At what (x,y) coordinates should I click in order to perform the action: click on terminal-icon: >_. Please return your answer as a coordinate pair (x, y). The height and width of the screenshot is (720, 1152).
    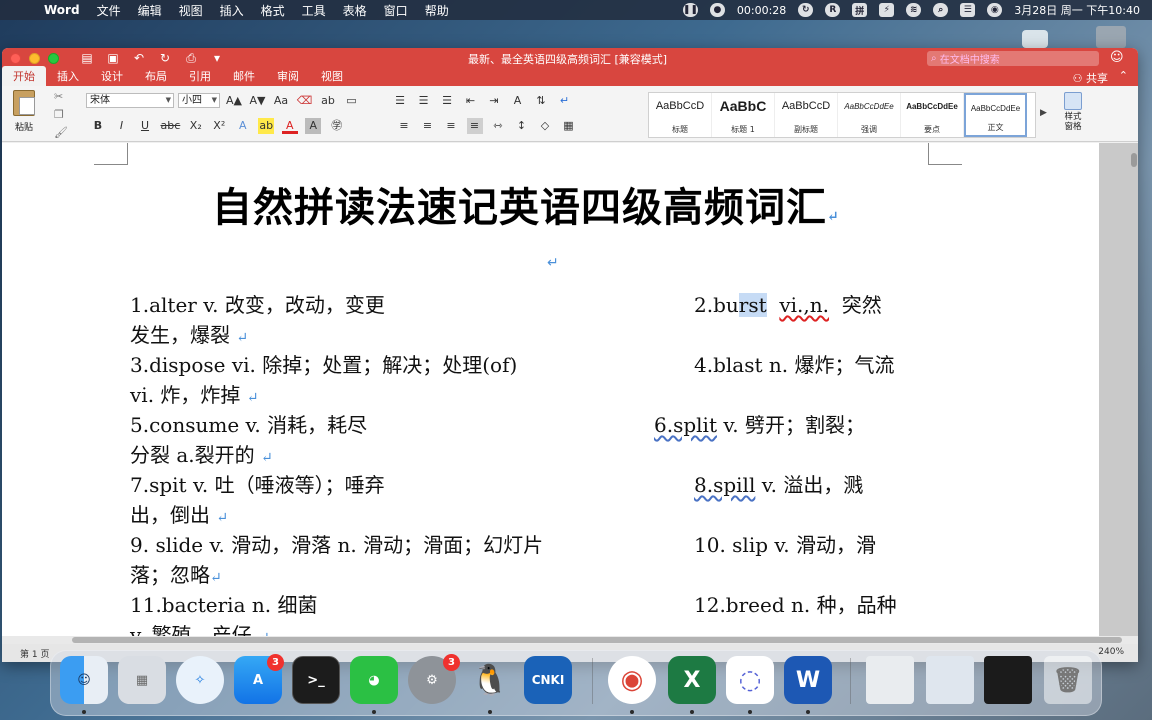
    Looking at the image, I should click on (316, 680).